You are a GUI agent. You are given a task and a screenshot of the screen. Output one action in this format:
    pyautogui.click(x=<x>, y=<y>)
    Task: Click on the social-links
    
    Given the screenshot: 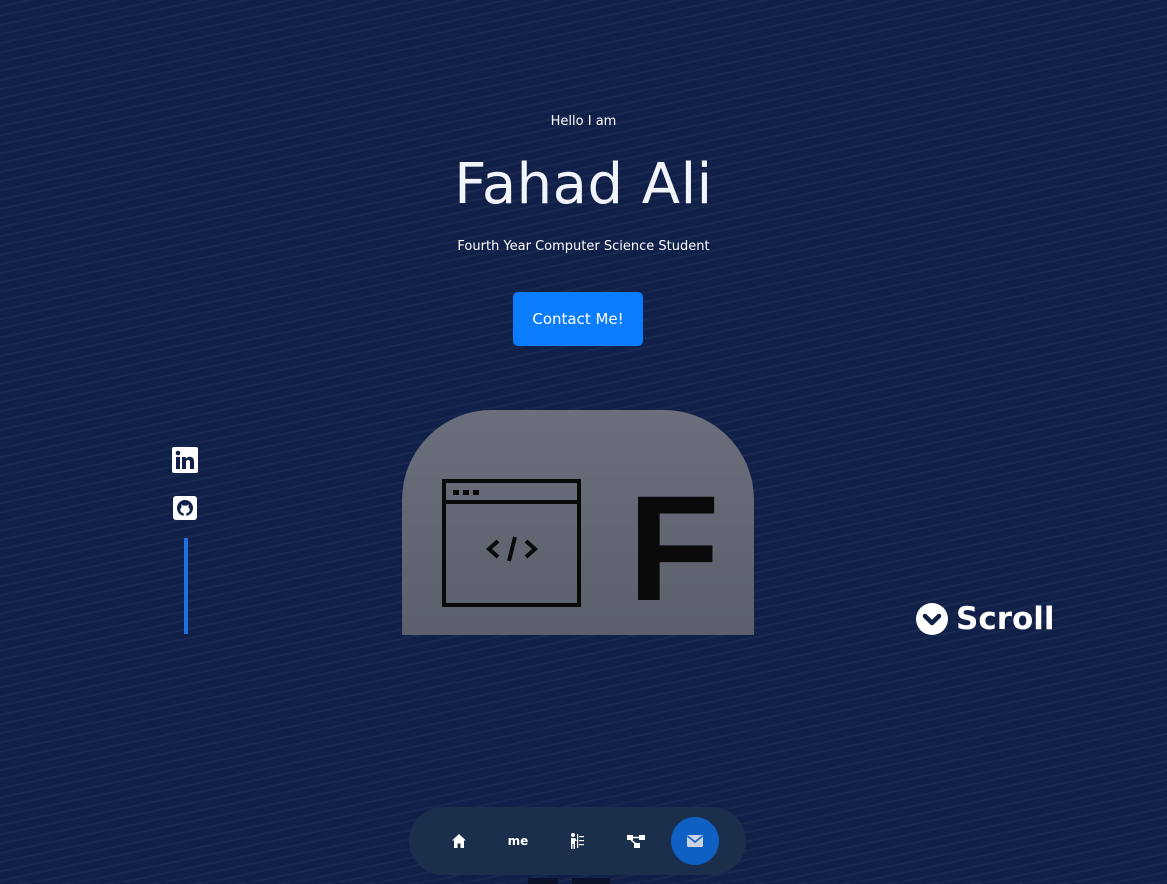 What is the action you would take?
    pyautogui.click(x=186, y=495)
    